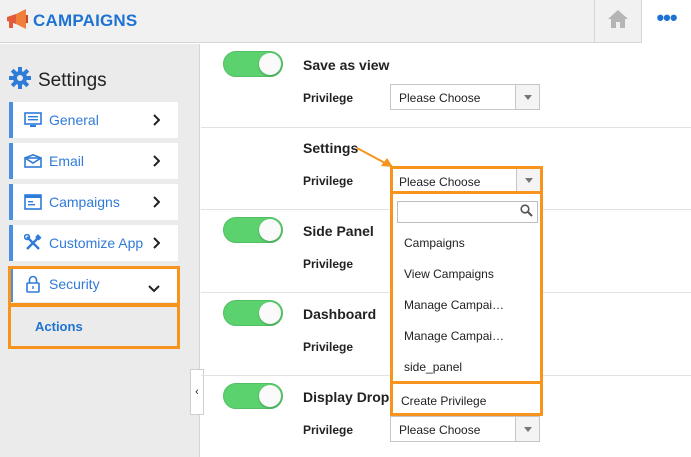  I want to click on home-button, so click(617, 21).